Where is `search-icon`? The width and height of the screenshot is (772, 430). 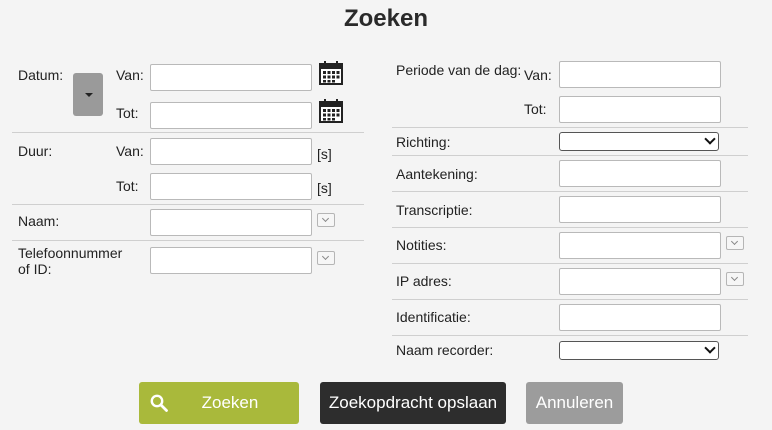
search-icon is located at coordinates (159, 403).